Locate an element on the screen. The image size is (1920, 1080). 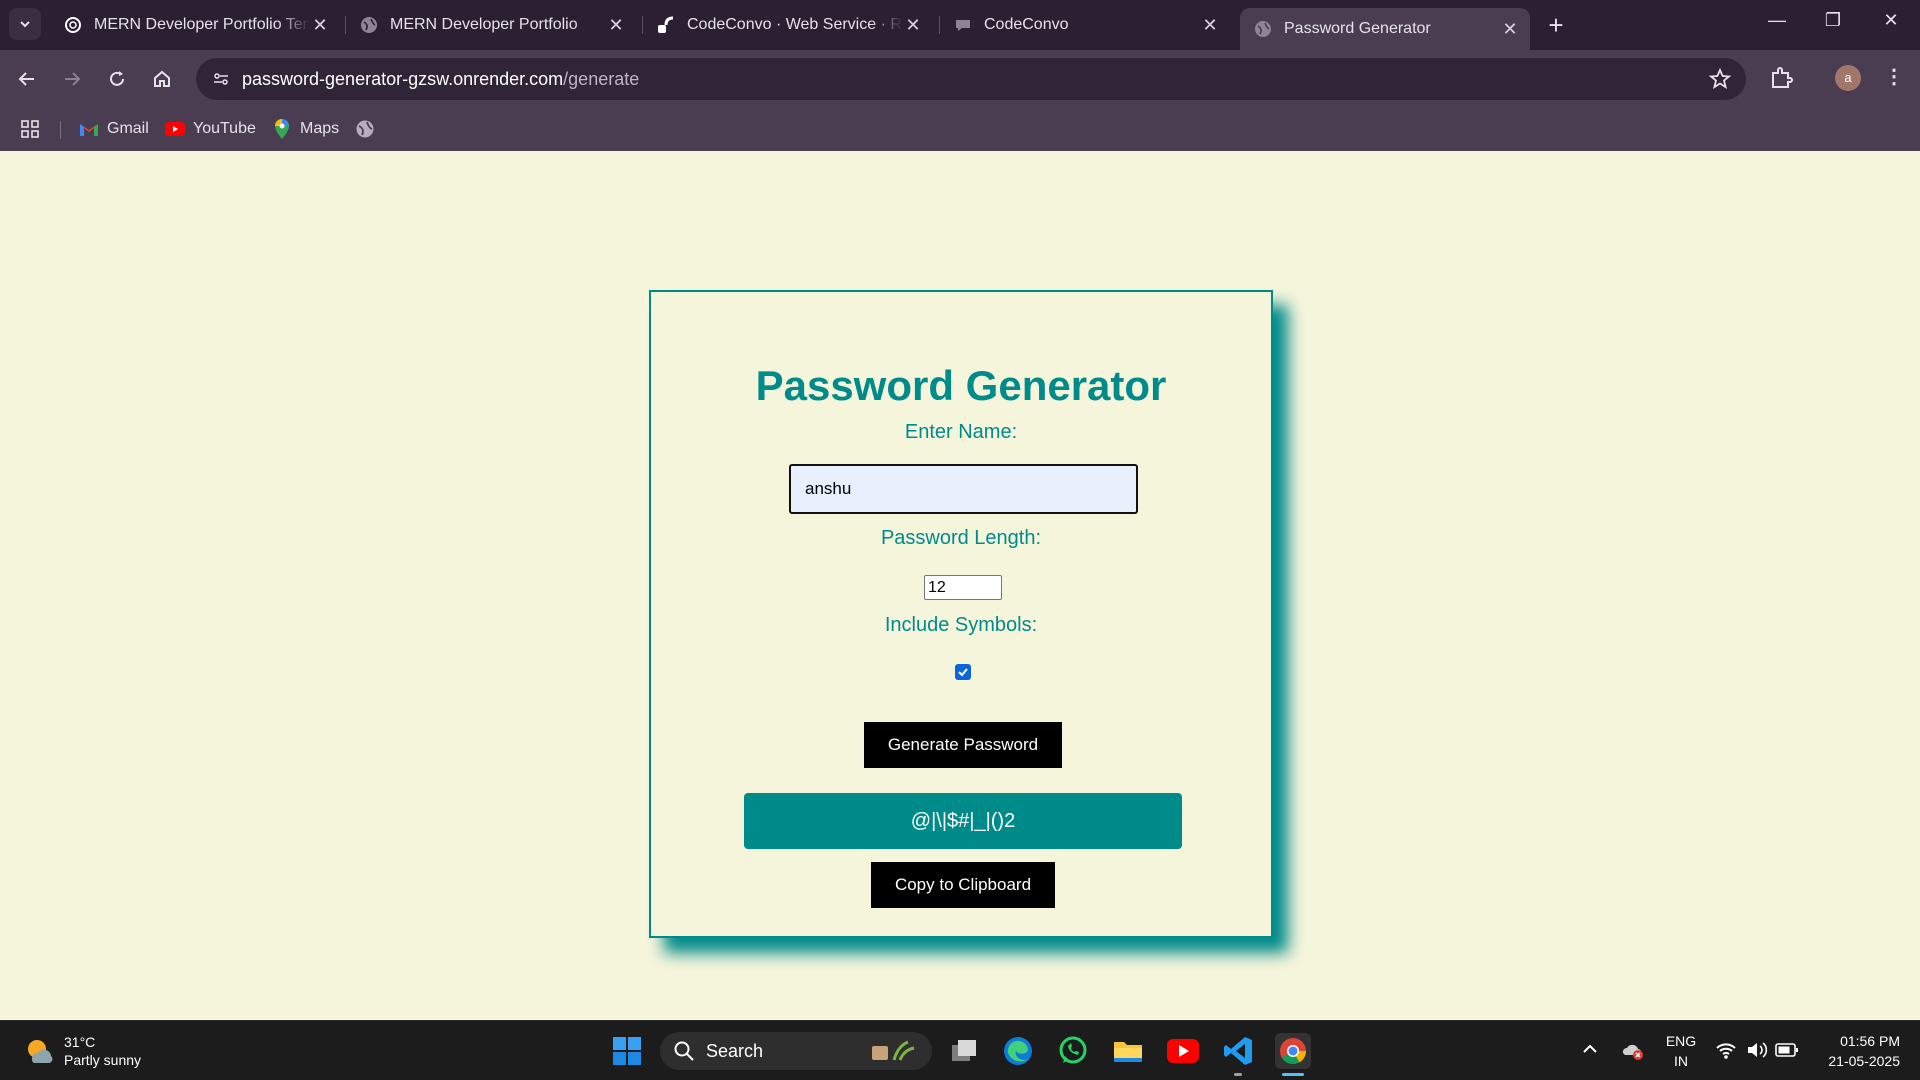
tab-search-button is located at coordinates (25, 24).